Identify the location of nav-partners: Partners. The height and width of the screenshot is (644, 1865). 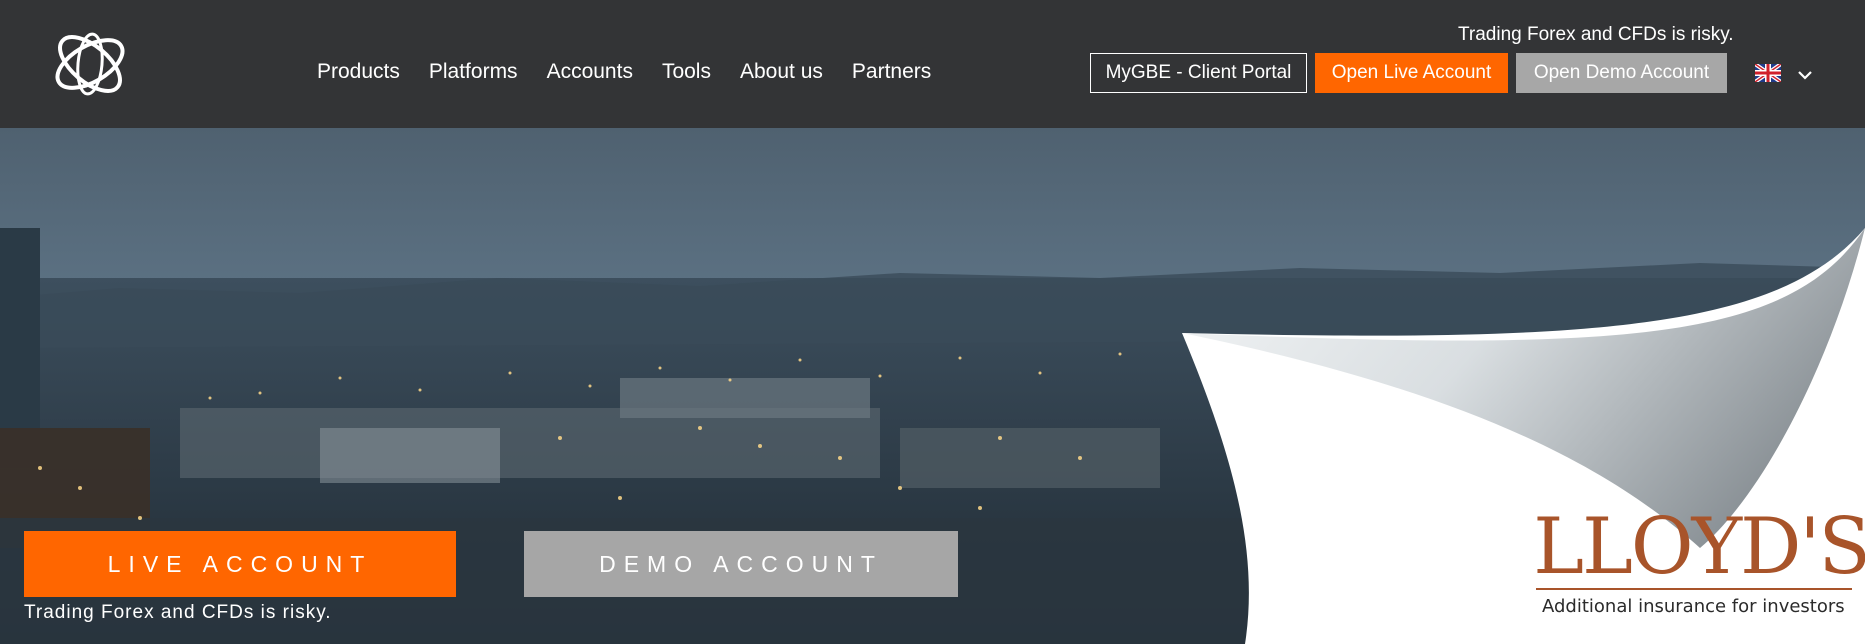
(891, 72).